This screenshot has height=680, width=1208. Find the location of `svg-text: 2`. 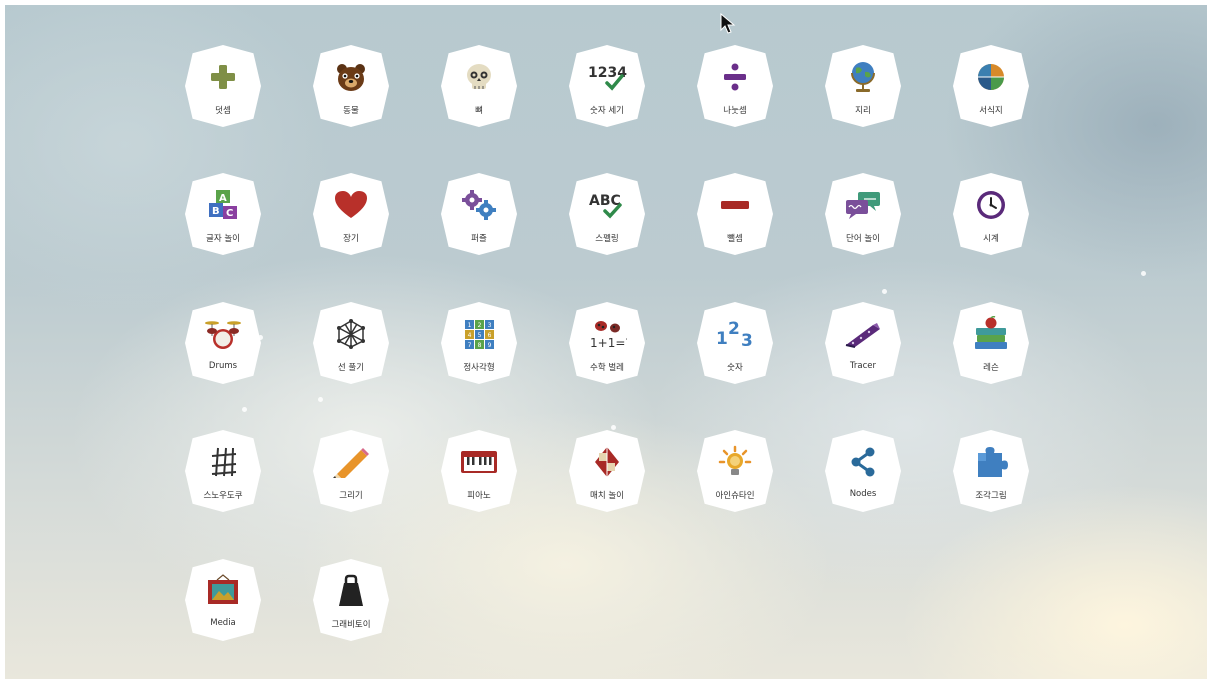

svg-text: 2 is located at coordinates (734, 329).